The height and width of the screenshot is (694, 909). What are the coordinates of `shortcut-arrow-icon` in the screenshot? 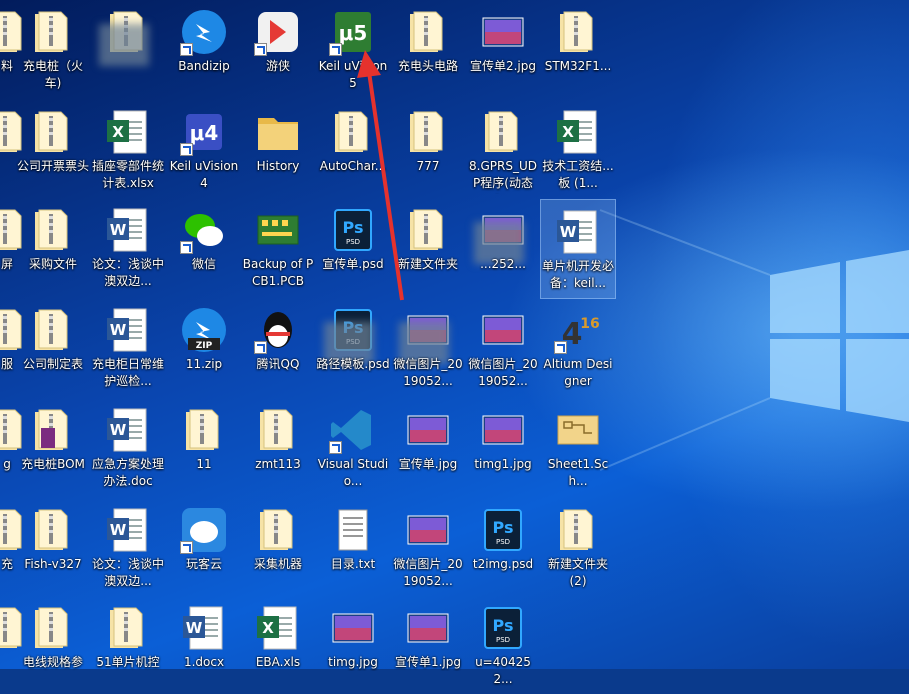 It's located at (186, 247).